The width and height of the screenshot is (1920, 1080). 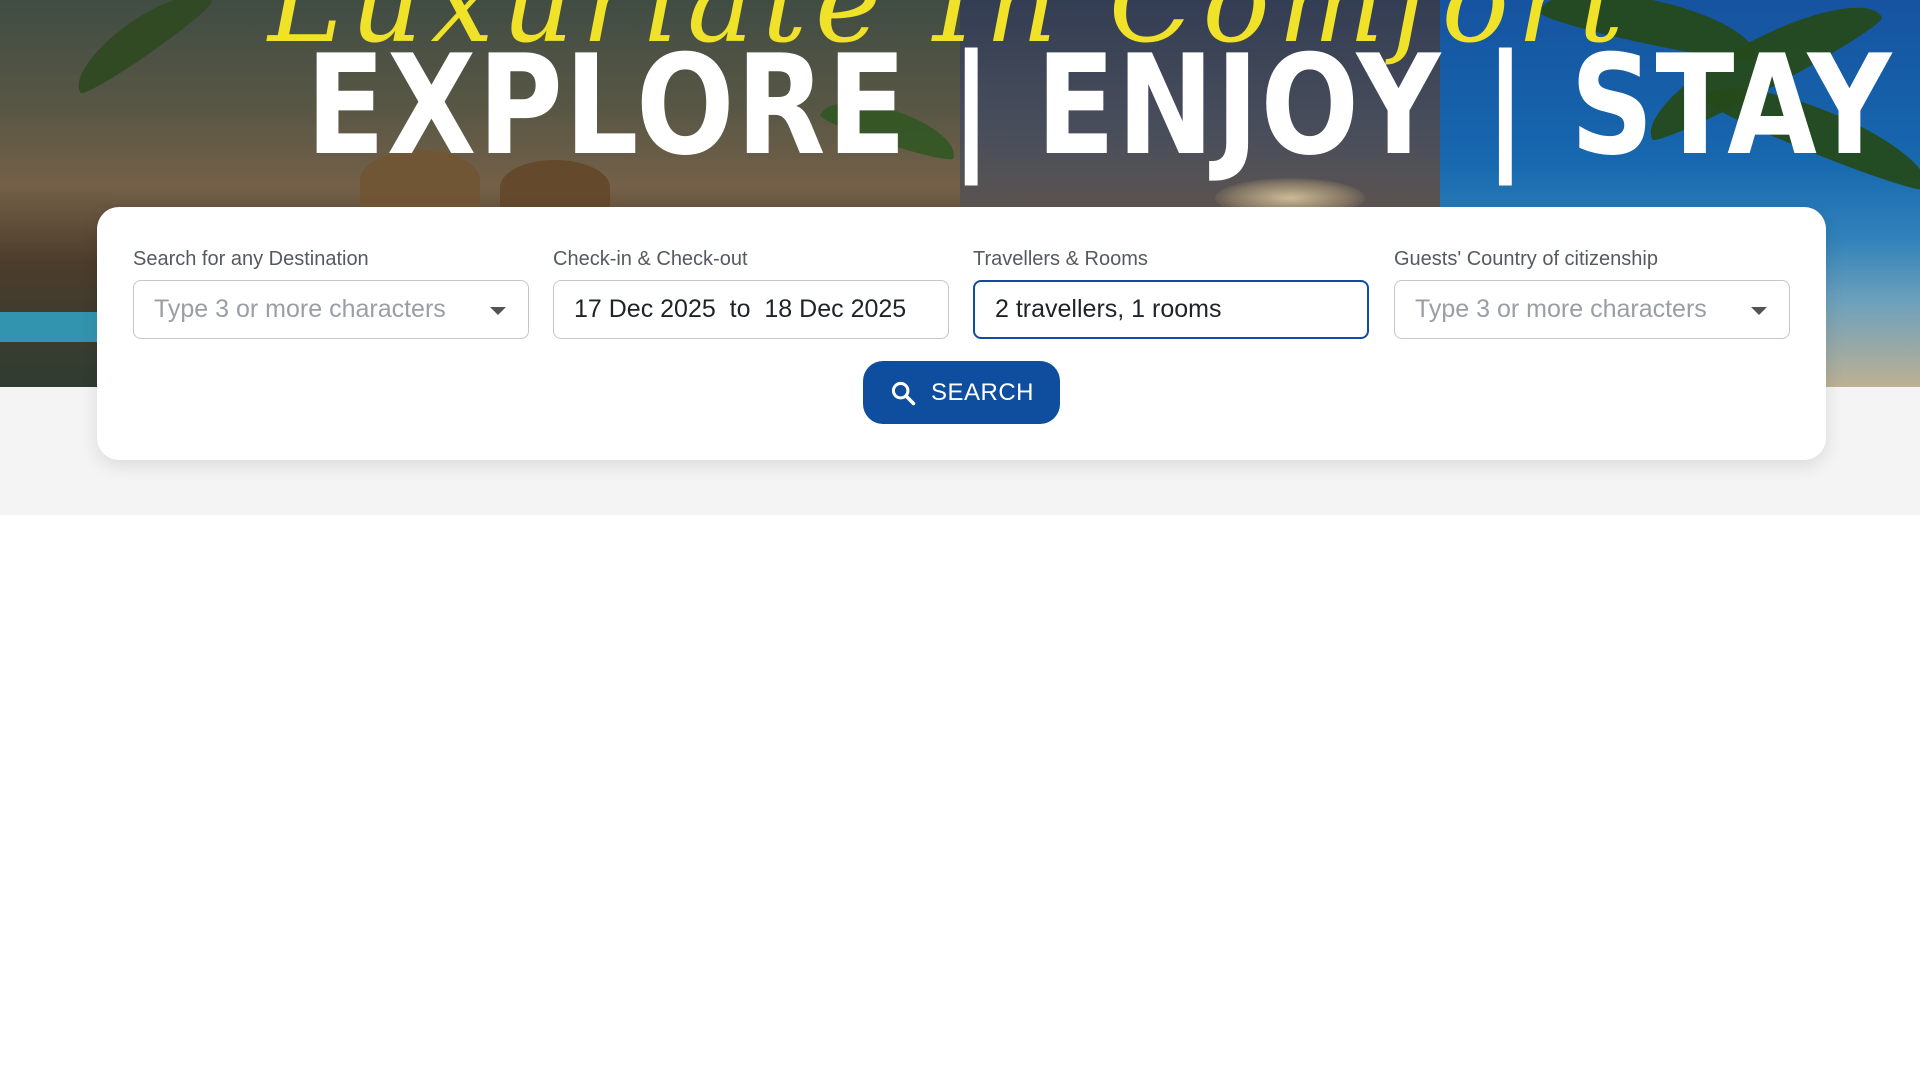 I want to click on travellers-field: Travellers & Rooms 2 travellers, 1 rooms, so click(x=1171, y=293).